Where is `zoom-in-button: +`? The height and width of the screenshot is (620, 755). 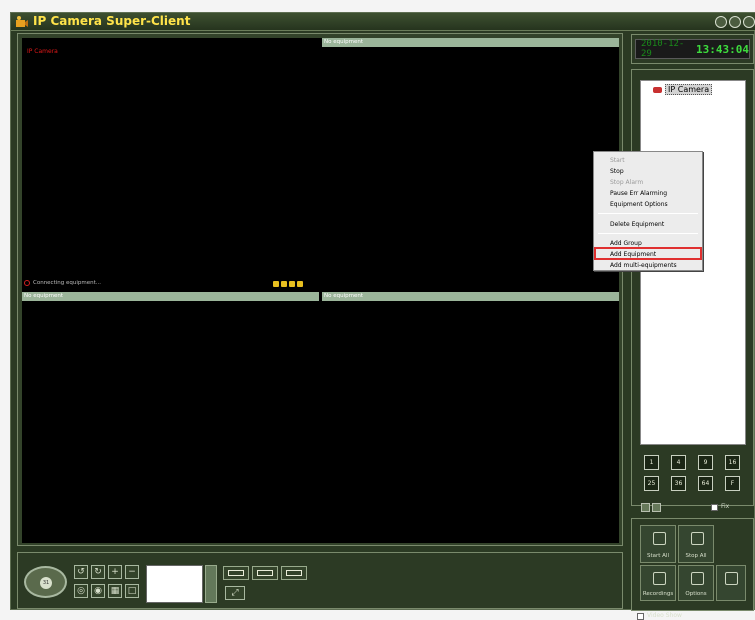
zoom-in-button: + is located at coordinates (115, 572).